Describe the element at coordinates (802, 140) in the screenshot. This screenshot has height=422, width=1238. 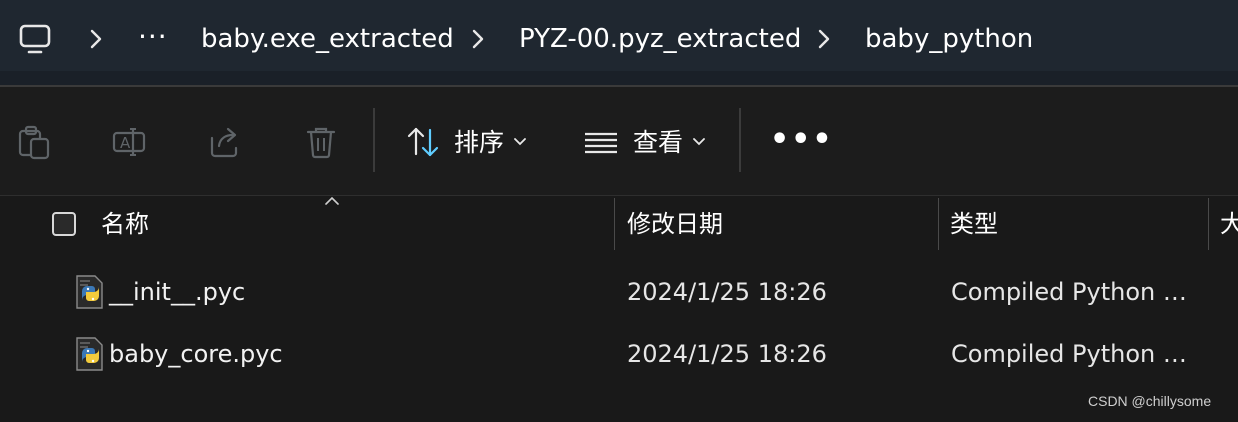
I see `more-options-button: •••` at that location.